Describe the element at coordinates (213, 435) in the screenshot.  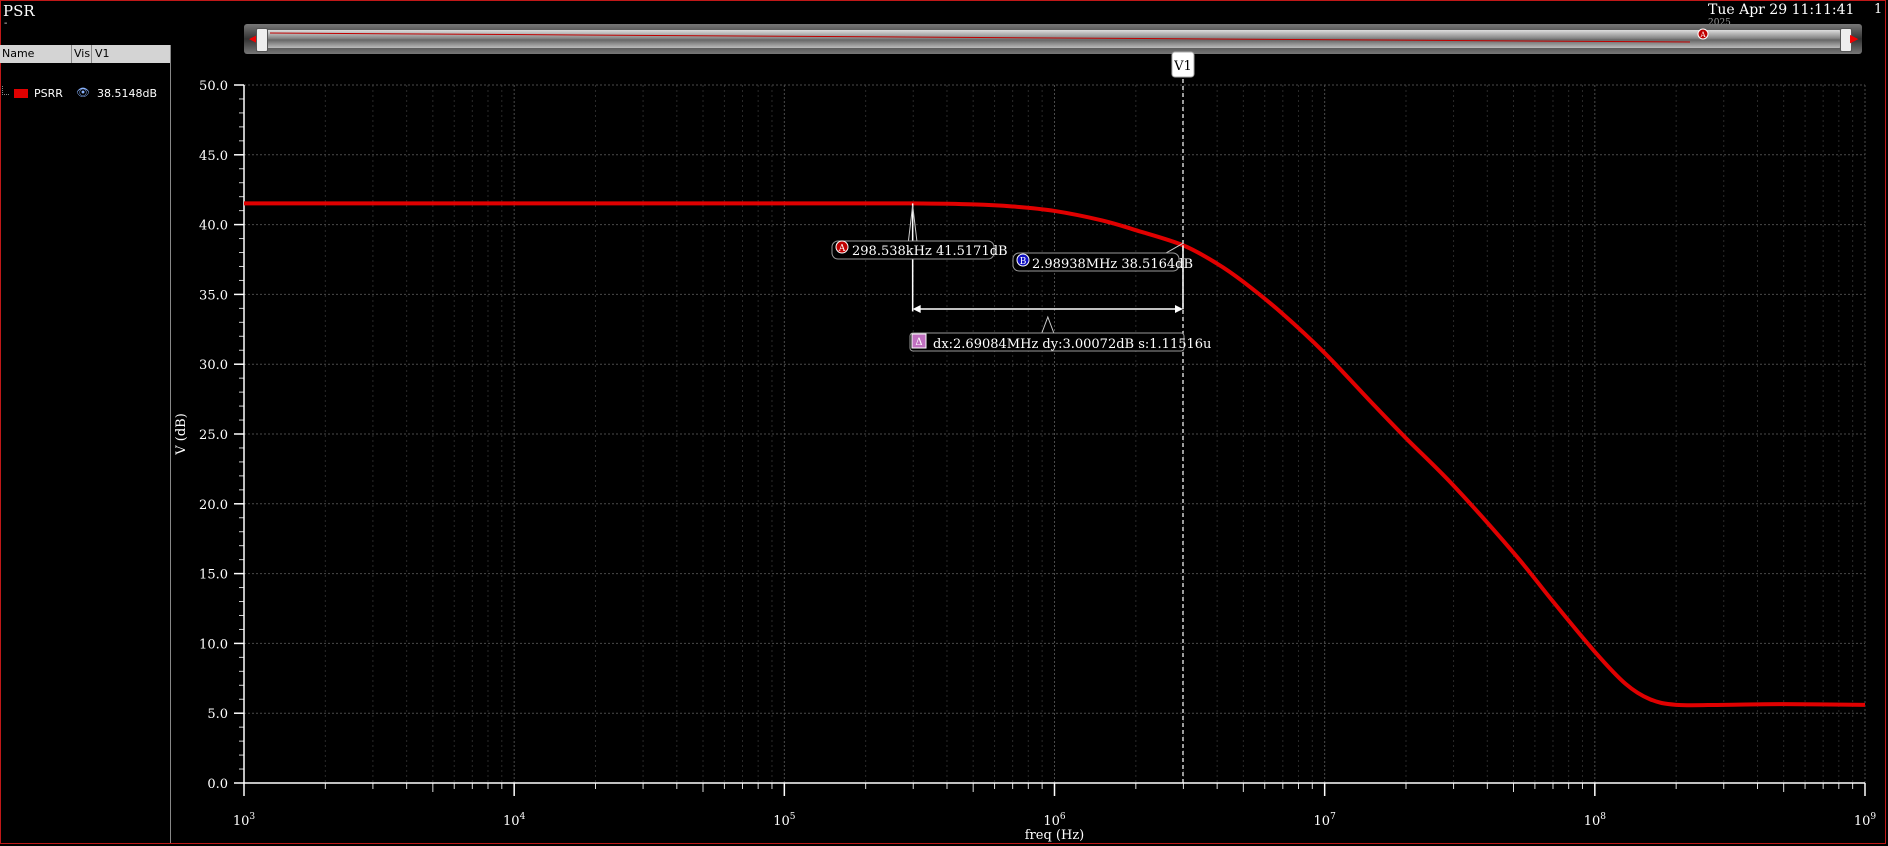
I see `y-tick-label: 25.0` at that location.